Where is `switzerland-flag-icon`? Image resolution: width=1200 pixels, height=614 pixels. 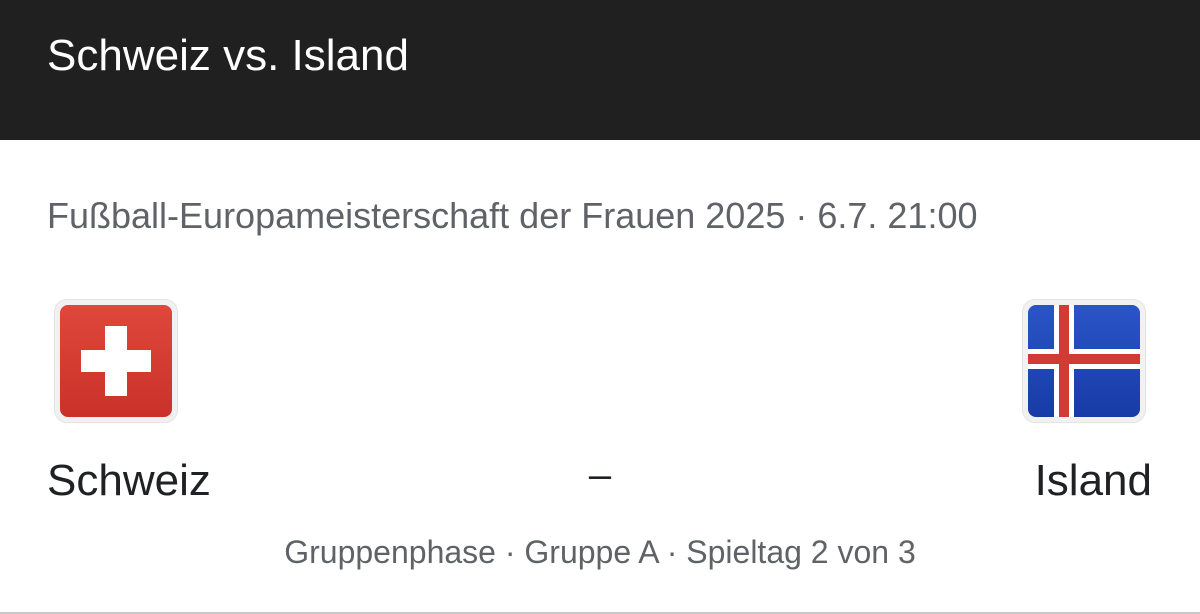 switzerland-flag-icon is located at coordinates (116, 361).